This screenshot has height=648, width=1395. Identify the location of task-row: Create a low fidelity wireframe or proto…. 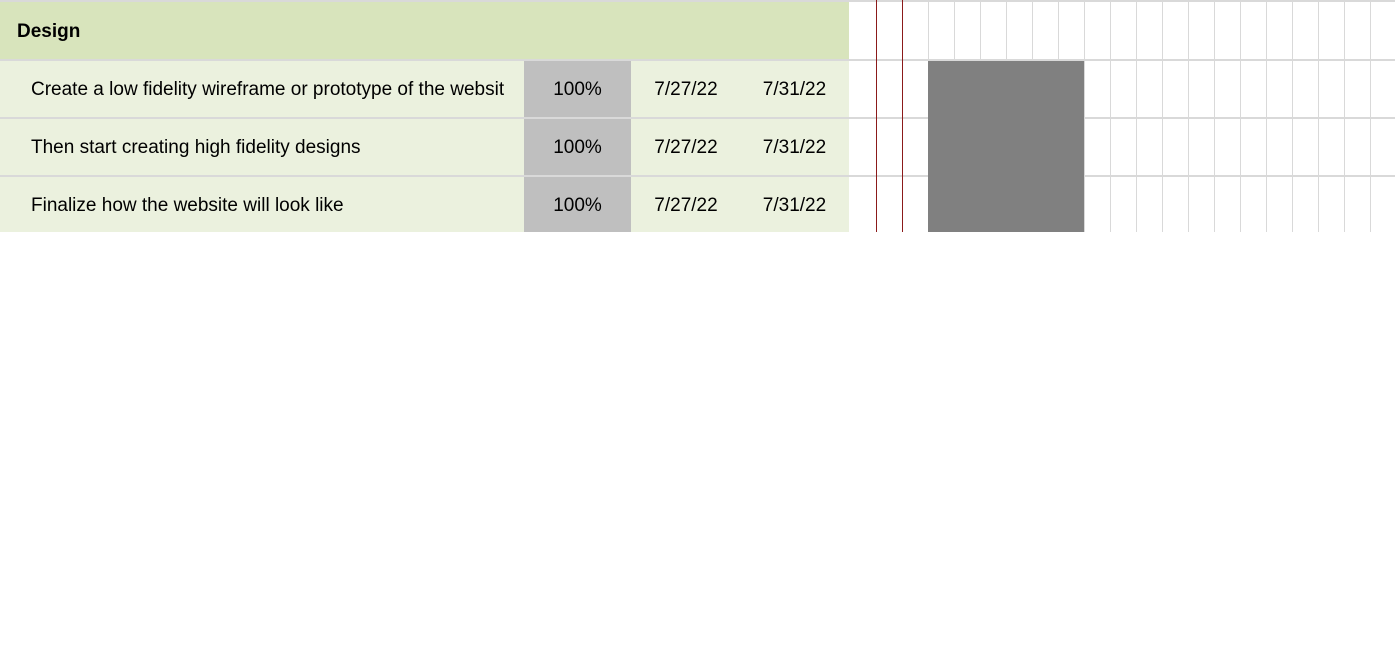
(424, 89).